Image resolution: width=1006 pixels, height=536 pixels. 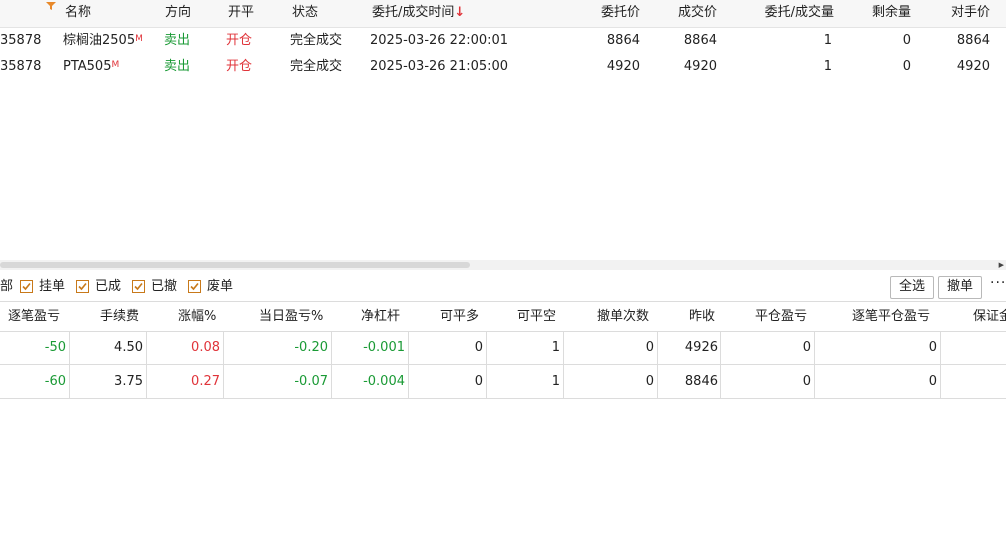 I want to click on net-leverage-value: -0.001, so click(x=384, y=347).